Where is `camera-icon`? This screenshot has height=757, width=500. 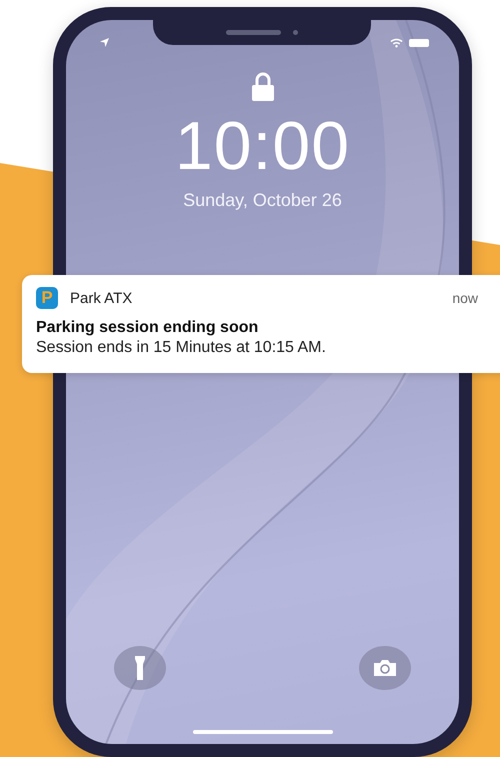 camera-icon is located at coordinates (385, 668).